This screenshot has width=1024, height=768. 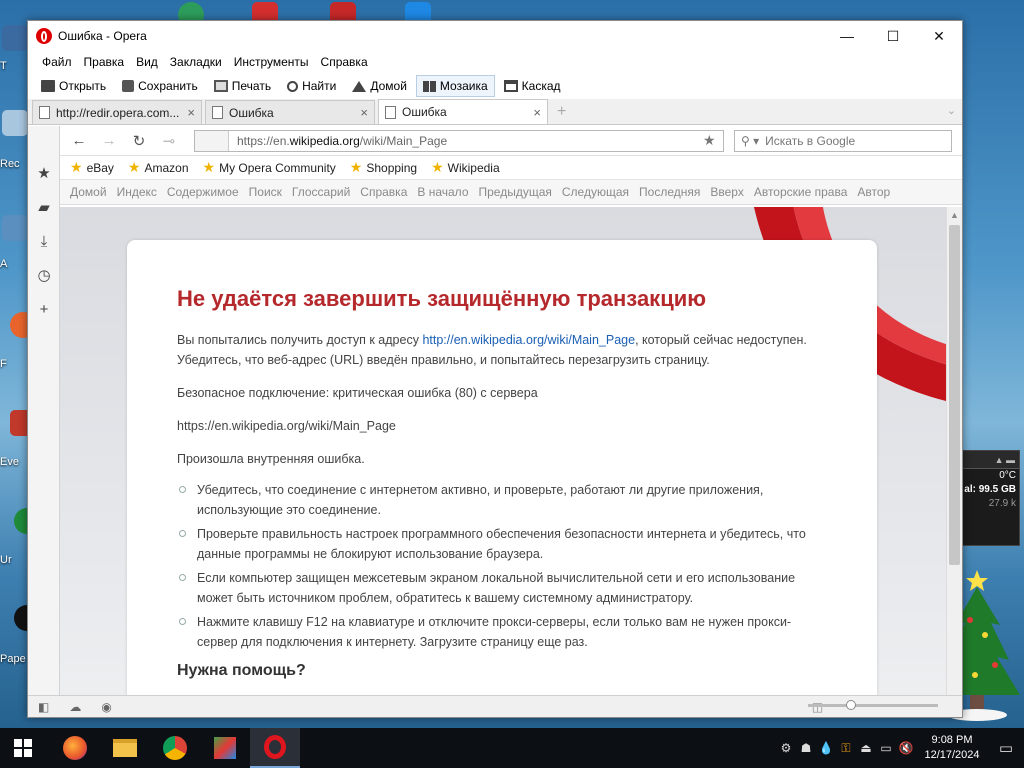 I want to click on bookmarks-star-icon: ★, so click(x=44, y=173).